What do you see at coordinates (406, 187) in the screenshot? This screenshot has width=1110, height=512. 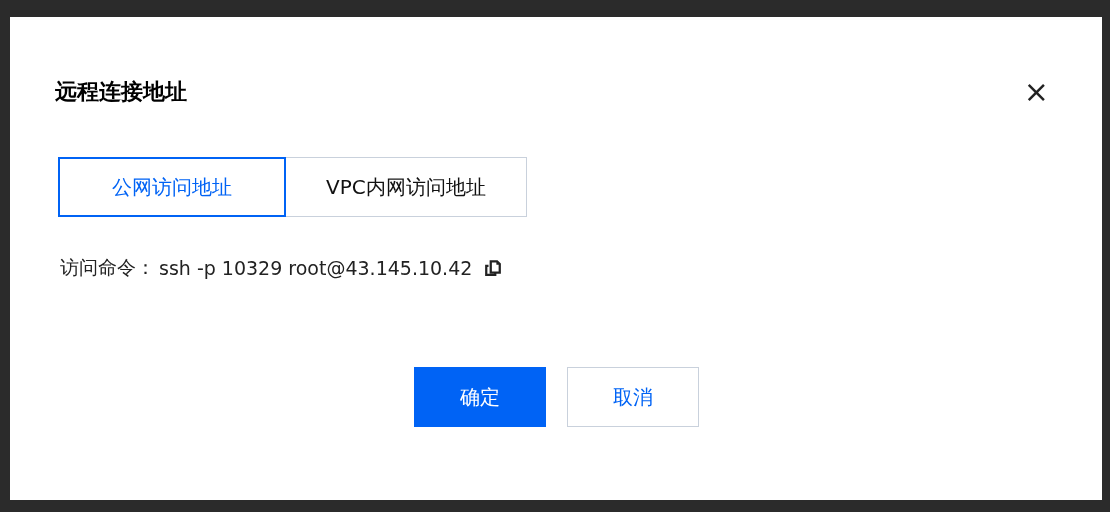 I see `tab: VPC内网访问地址` at bounding box center [406, 187].